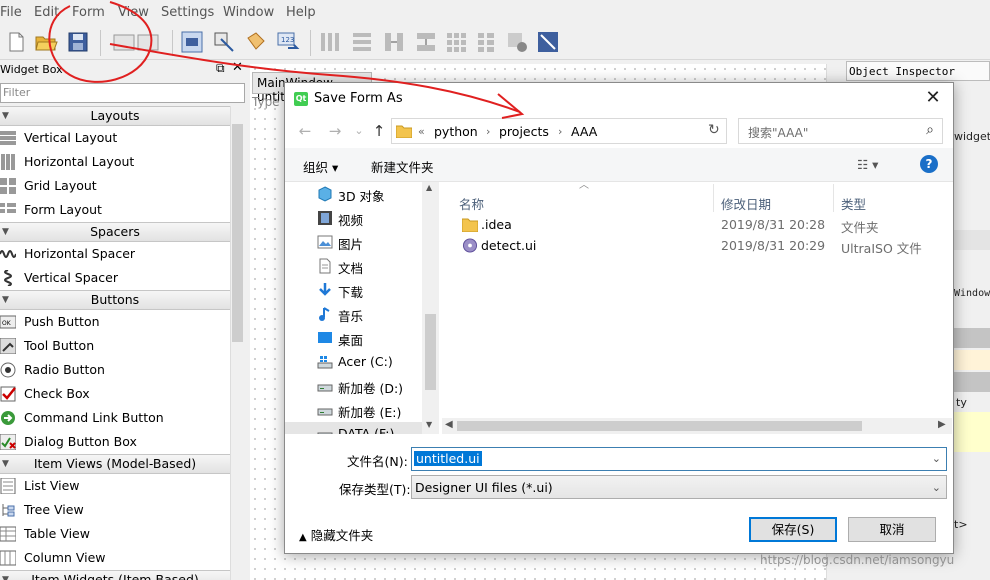  I want to click on layout-form-icon, so click(486, 42).